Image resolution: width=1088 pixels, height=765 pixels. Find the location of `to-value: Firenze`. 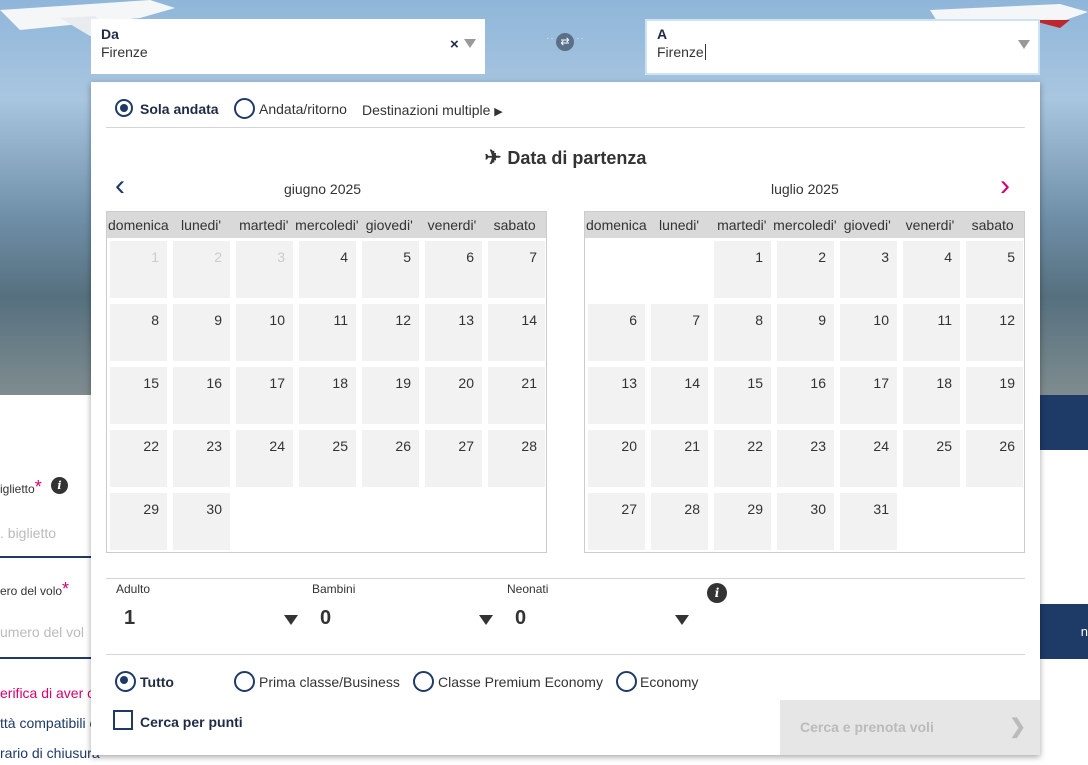

to-value: Firenze is located at coordinates (681, 52).